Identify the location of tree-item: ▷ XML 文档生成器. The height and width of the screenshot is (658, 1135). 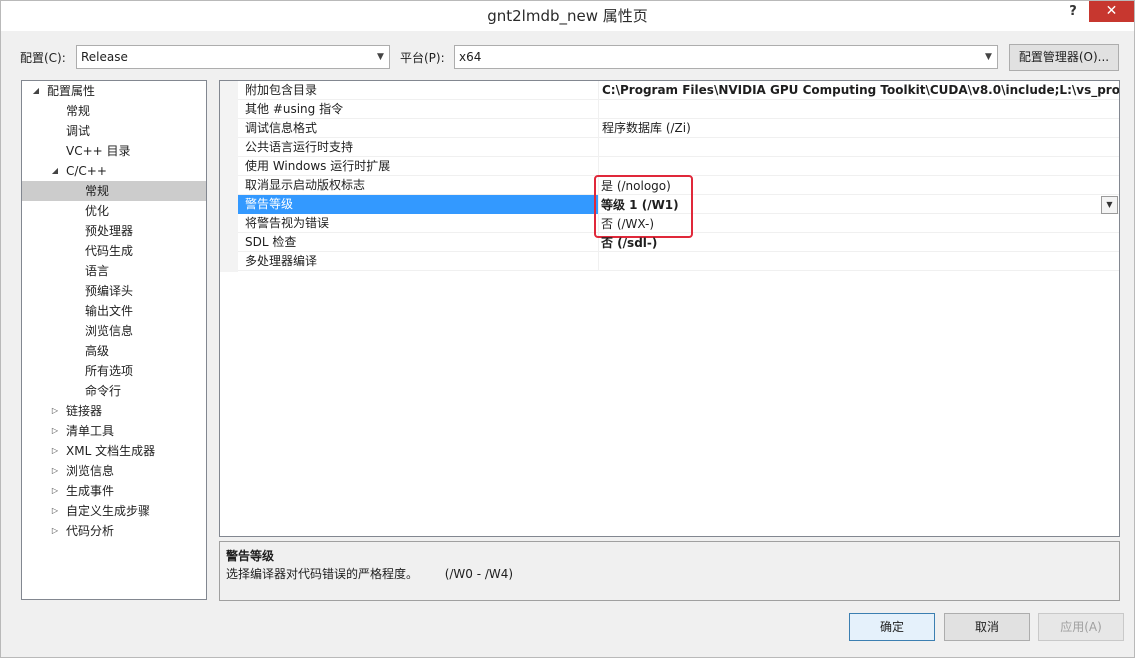
(114, 451).